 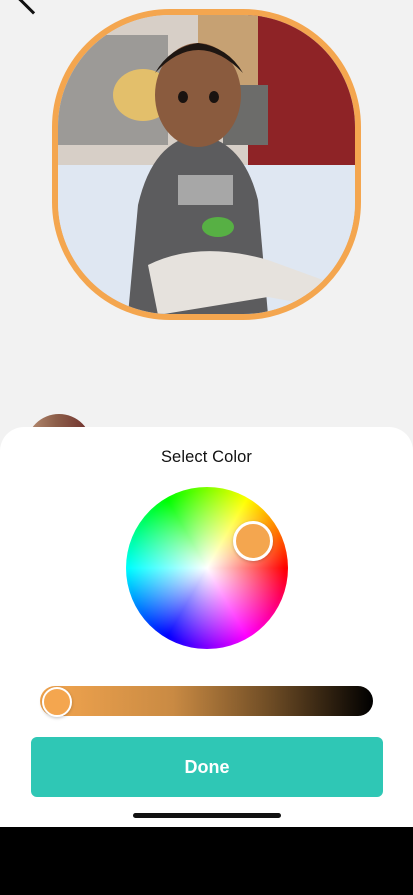 I want to click on done-button: Done, so click(x=207, y=767).